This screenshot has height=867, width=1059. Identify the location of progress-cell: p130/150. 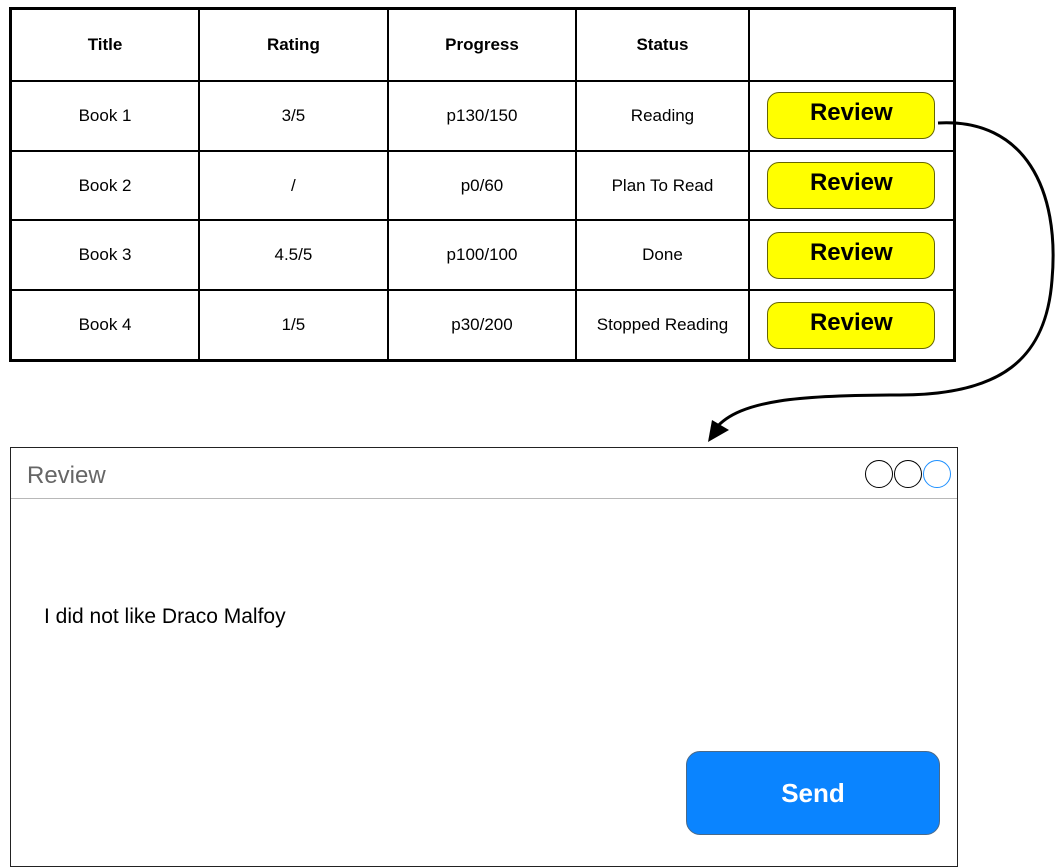
(482, 116).